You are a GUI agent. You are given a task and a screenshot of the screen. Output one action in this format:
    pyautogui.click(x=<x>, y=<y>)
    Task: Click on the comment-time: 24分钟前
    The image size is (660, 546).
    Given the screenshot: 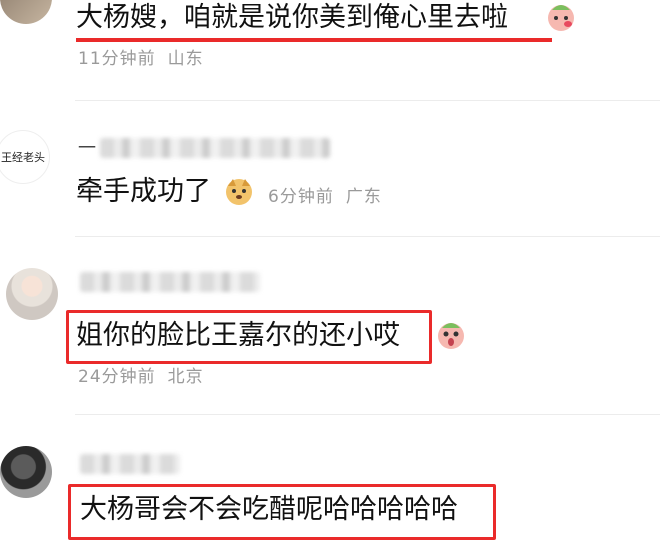 What is the action you would take?
    pyautogui.click(x=117, y=377)
    